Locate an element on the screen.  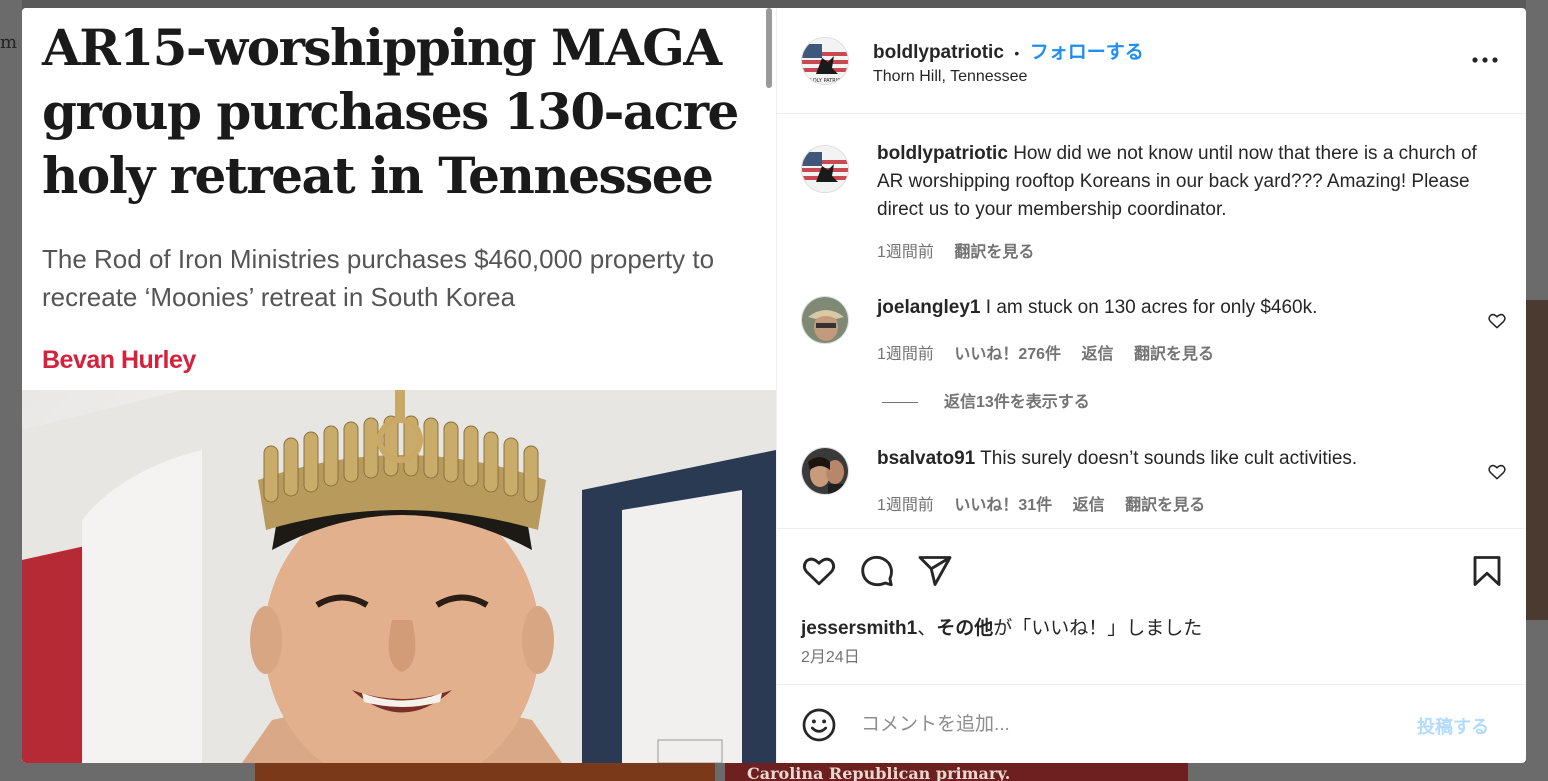
background-headline: Carolina Republican primary. is located at coordinates (956, 772).